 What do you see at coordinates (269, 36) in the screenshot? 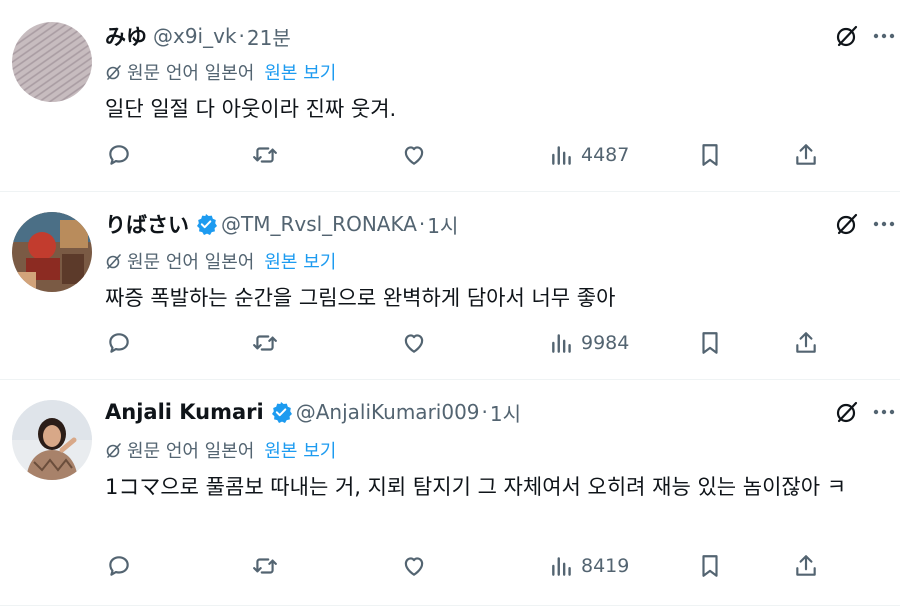
I see `timestamp: 21분` at bounding box center [269, 36].